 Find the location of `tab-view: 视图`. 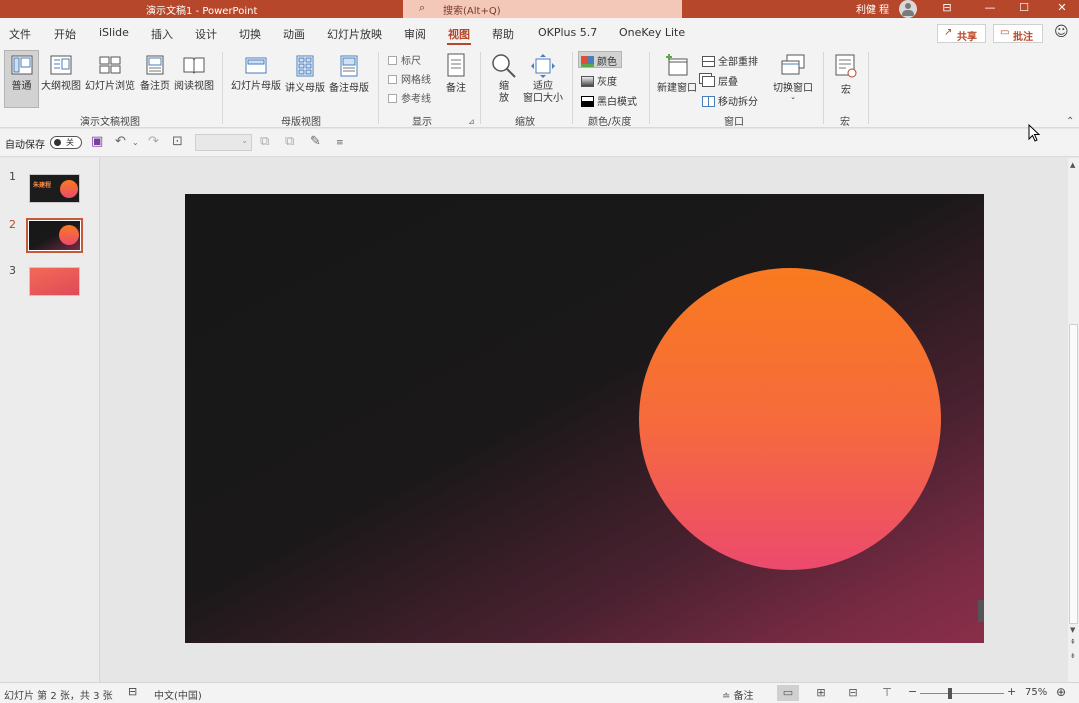

tab-view: 视图 is located at coordinates (459, 34).